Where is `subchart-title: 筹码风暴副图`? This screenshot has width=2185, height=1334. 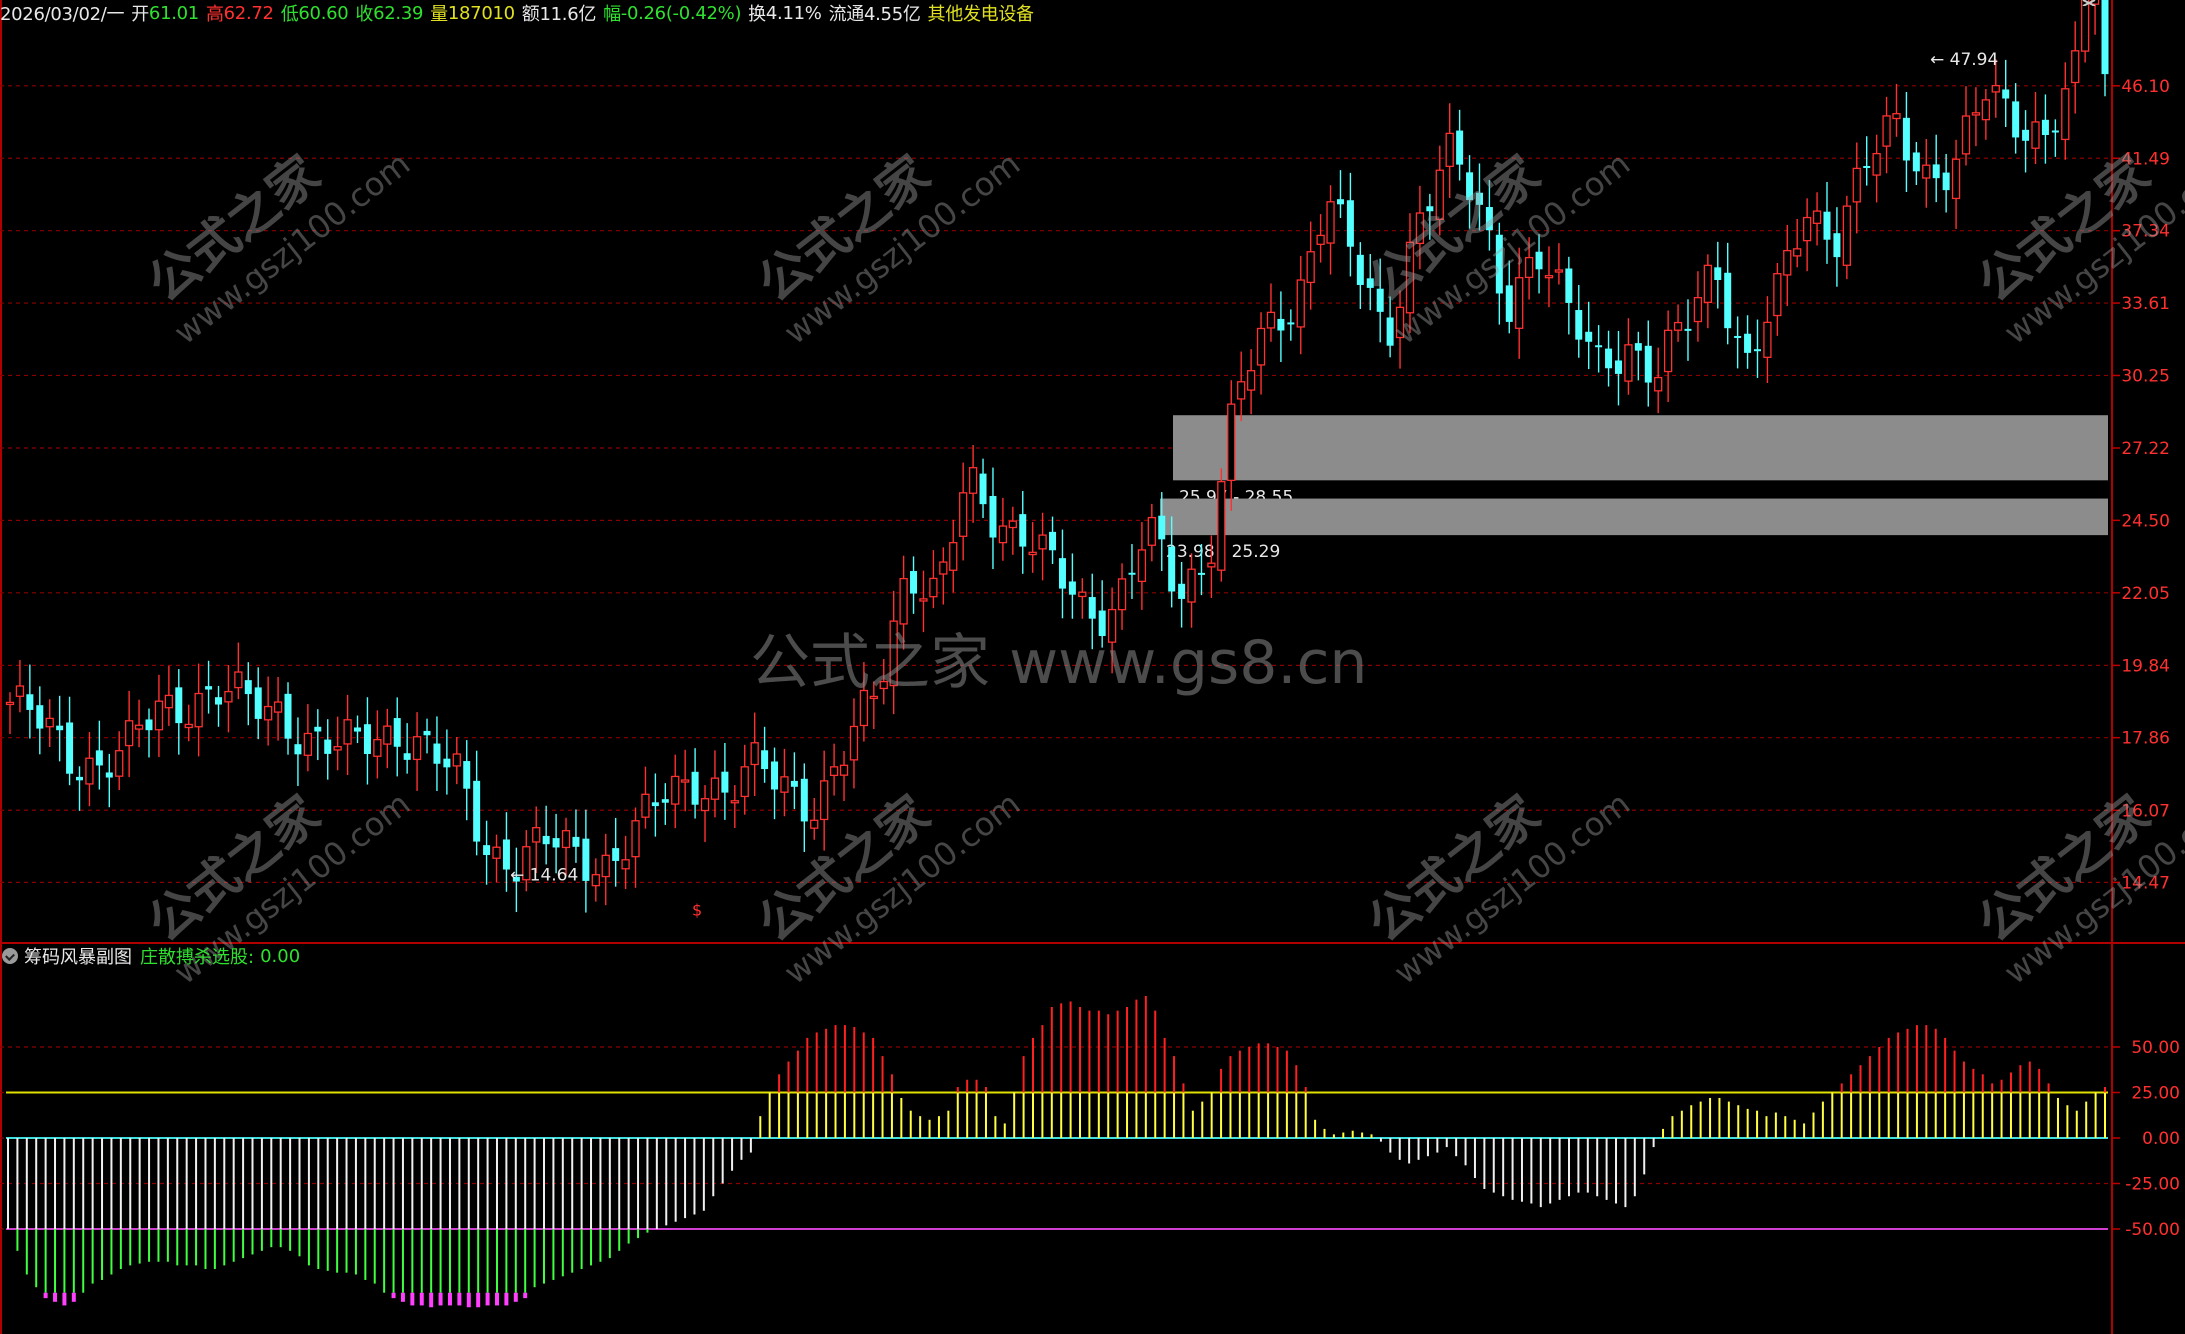
subchart-title: 筹码风暴副图 is located at coordinates (78, 956).